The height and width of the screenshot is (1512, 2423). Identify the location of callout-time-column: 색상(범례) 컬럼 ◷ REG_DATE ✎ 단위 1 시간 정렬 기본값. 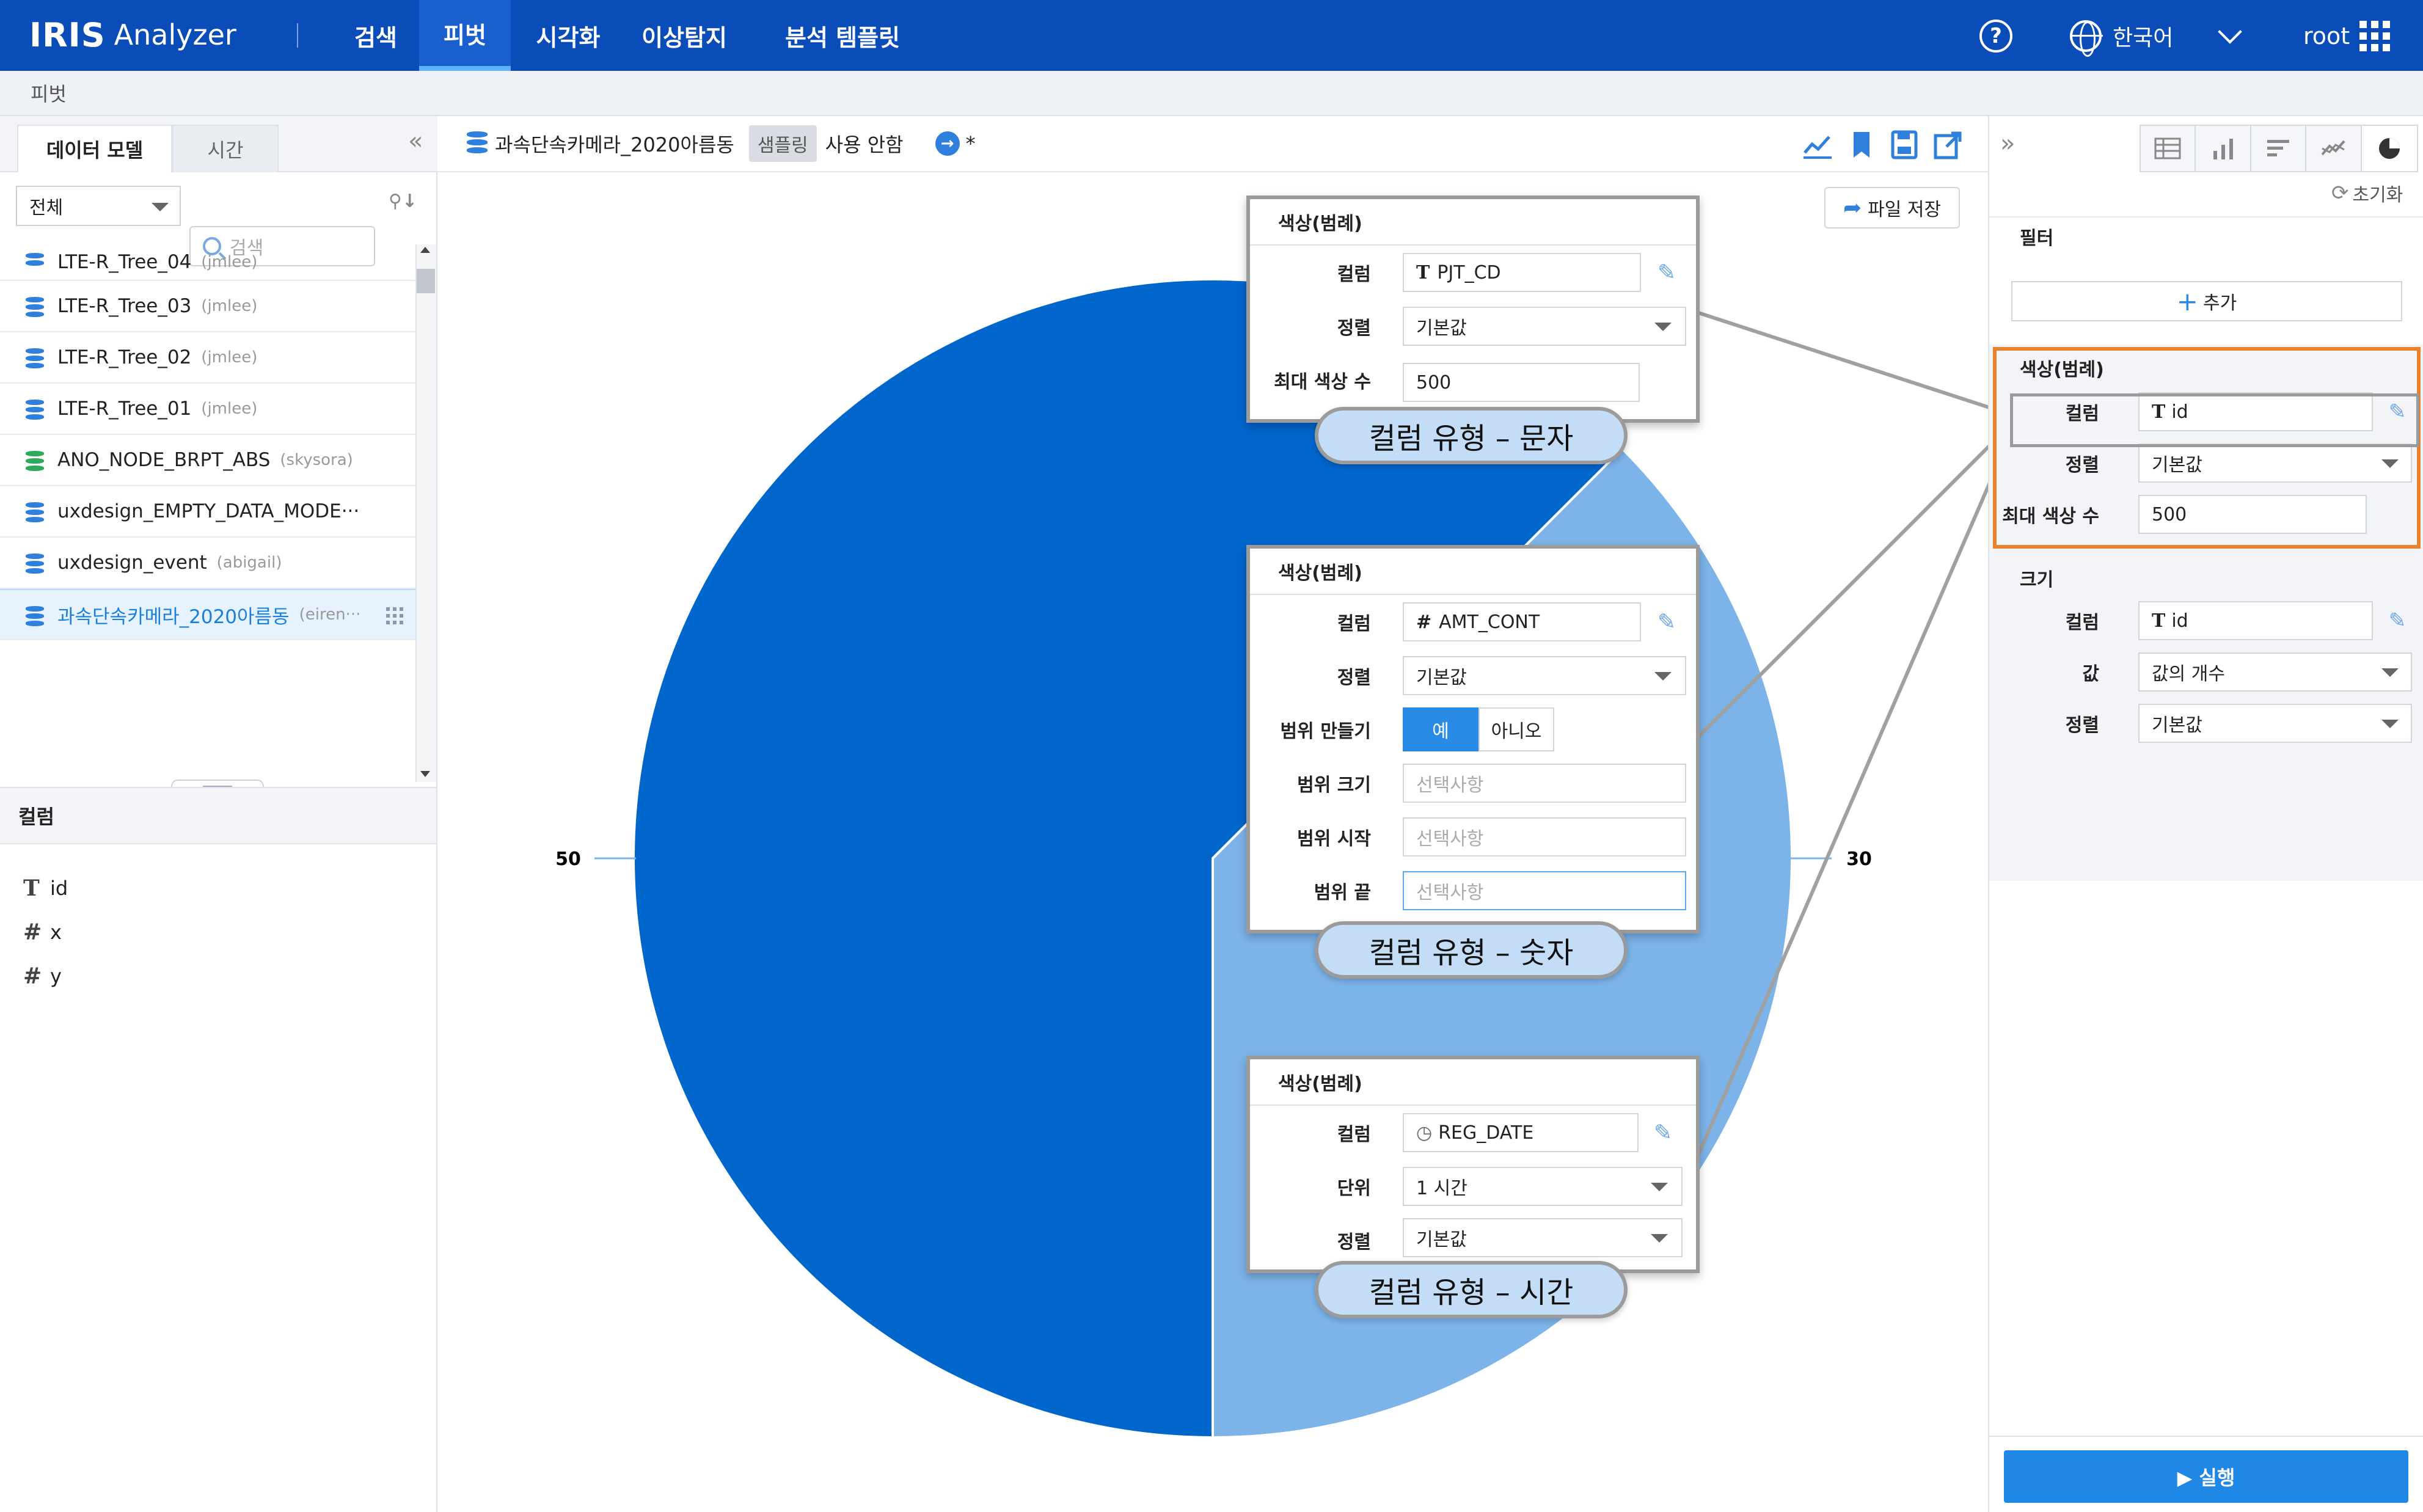
(1473, 1164).